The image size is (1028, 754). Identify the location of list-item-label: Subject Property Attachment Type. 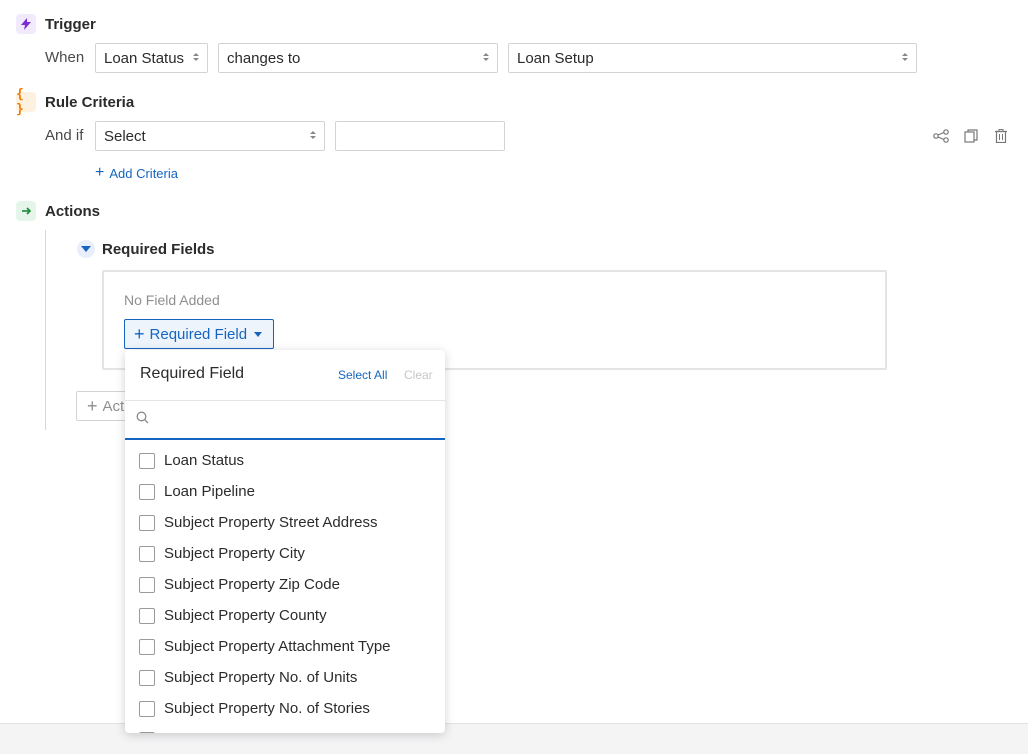
(277, 646).